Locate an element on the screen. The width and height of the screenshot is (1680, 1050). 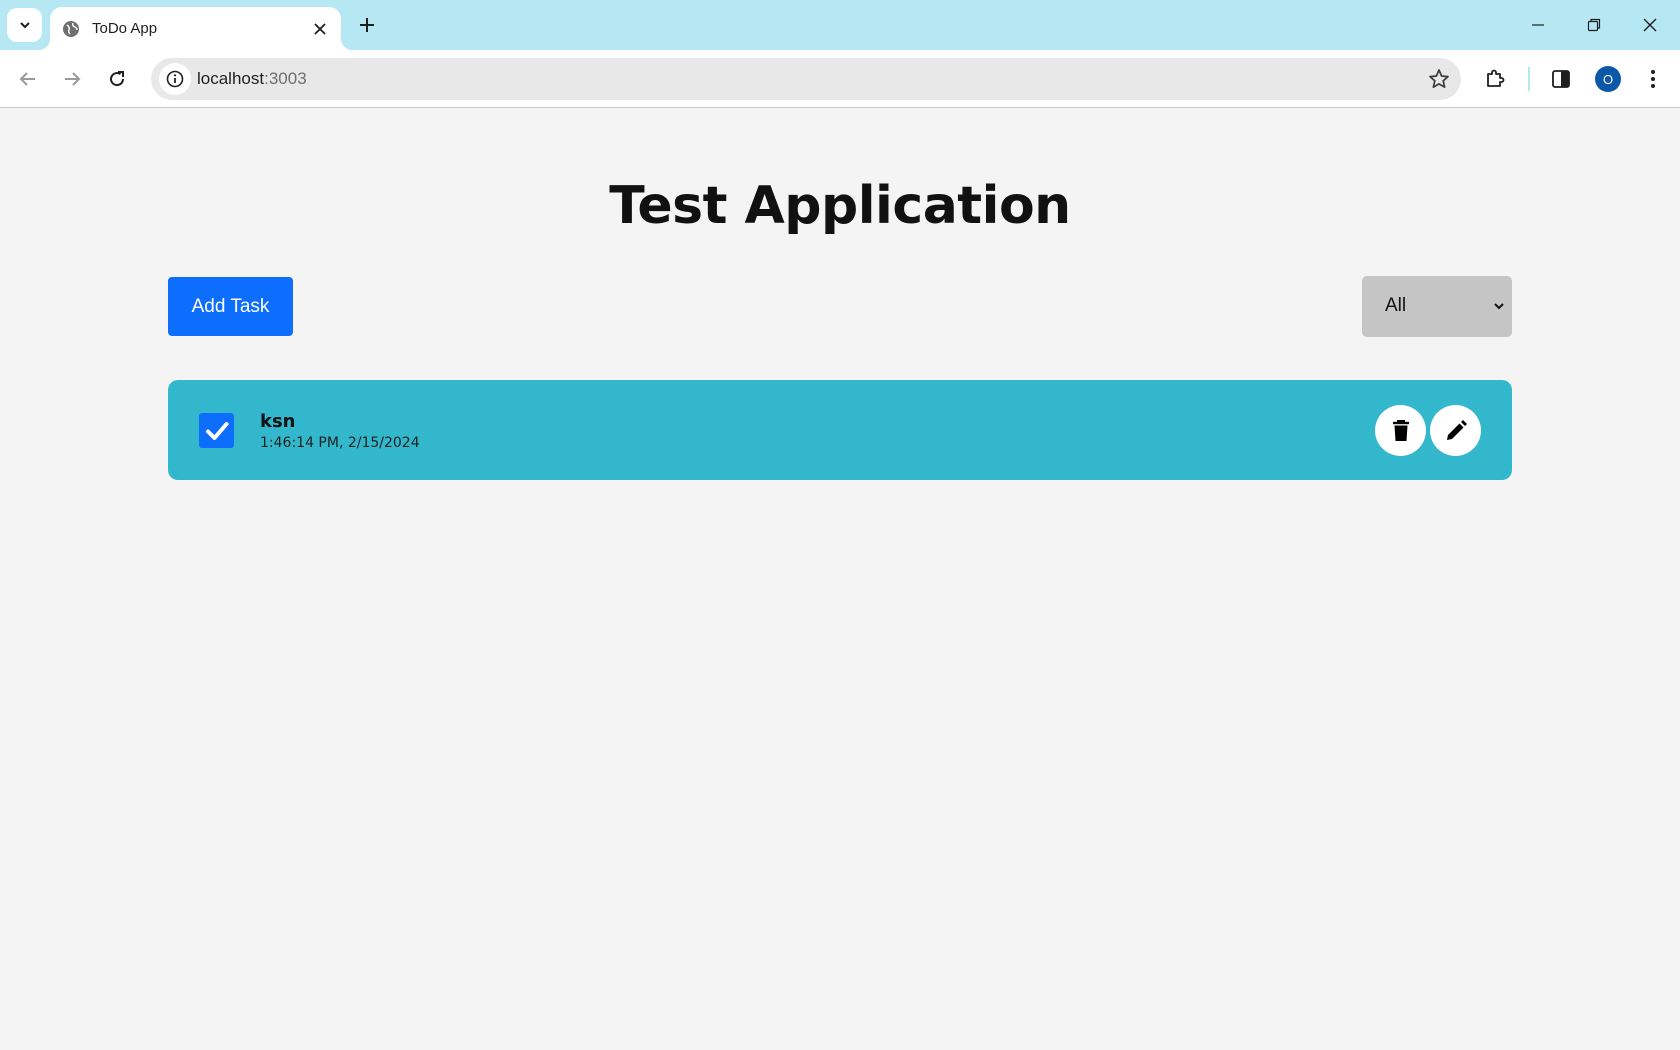
forward-icon is located at coordinates (73, 79).